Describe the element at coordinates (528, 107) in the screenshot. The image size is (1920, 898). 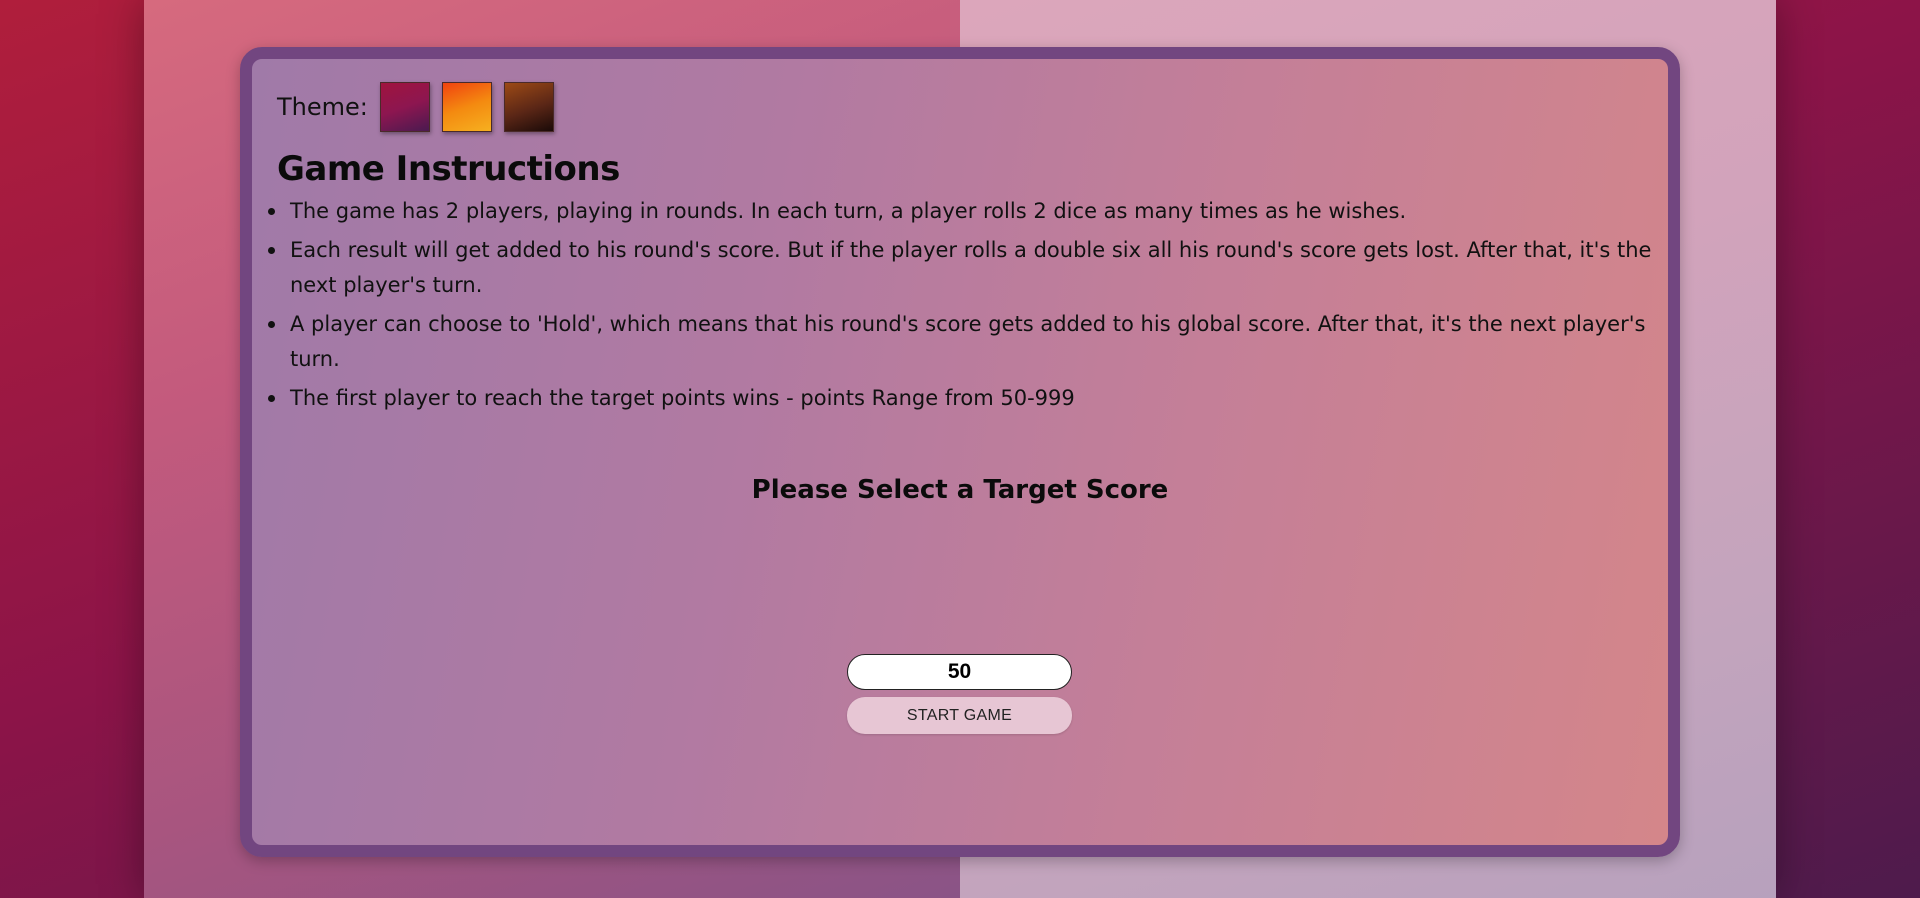
I see `theme-swatch-brown-black` at that location.